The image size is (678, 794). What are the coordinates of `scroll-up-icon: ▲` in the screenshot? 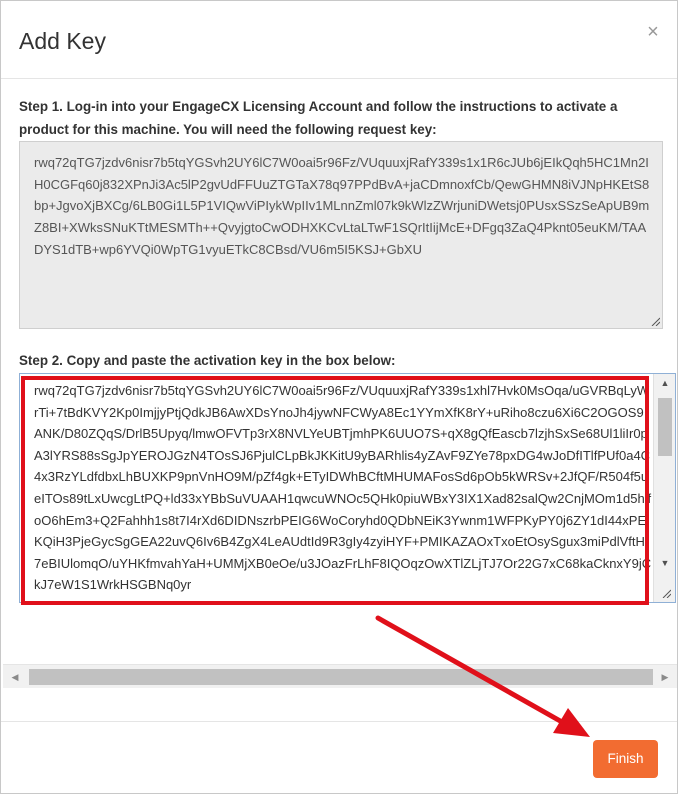 It's located at (664, 383).